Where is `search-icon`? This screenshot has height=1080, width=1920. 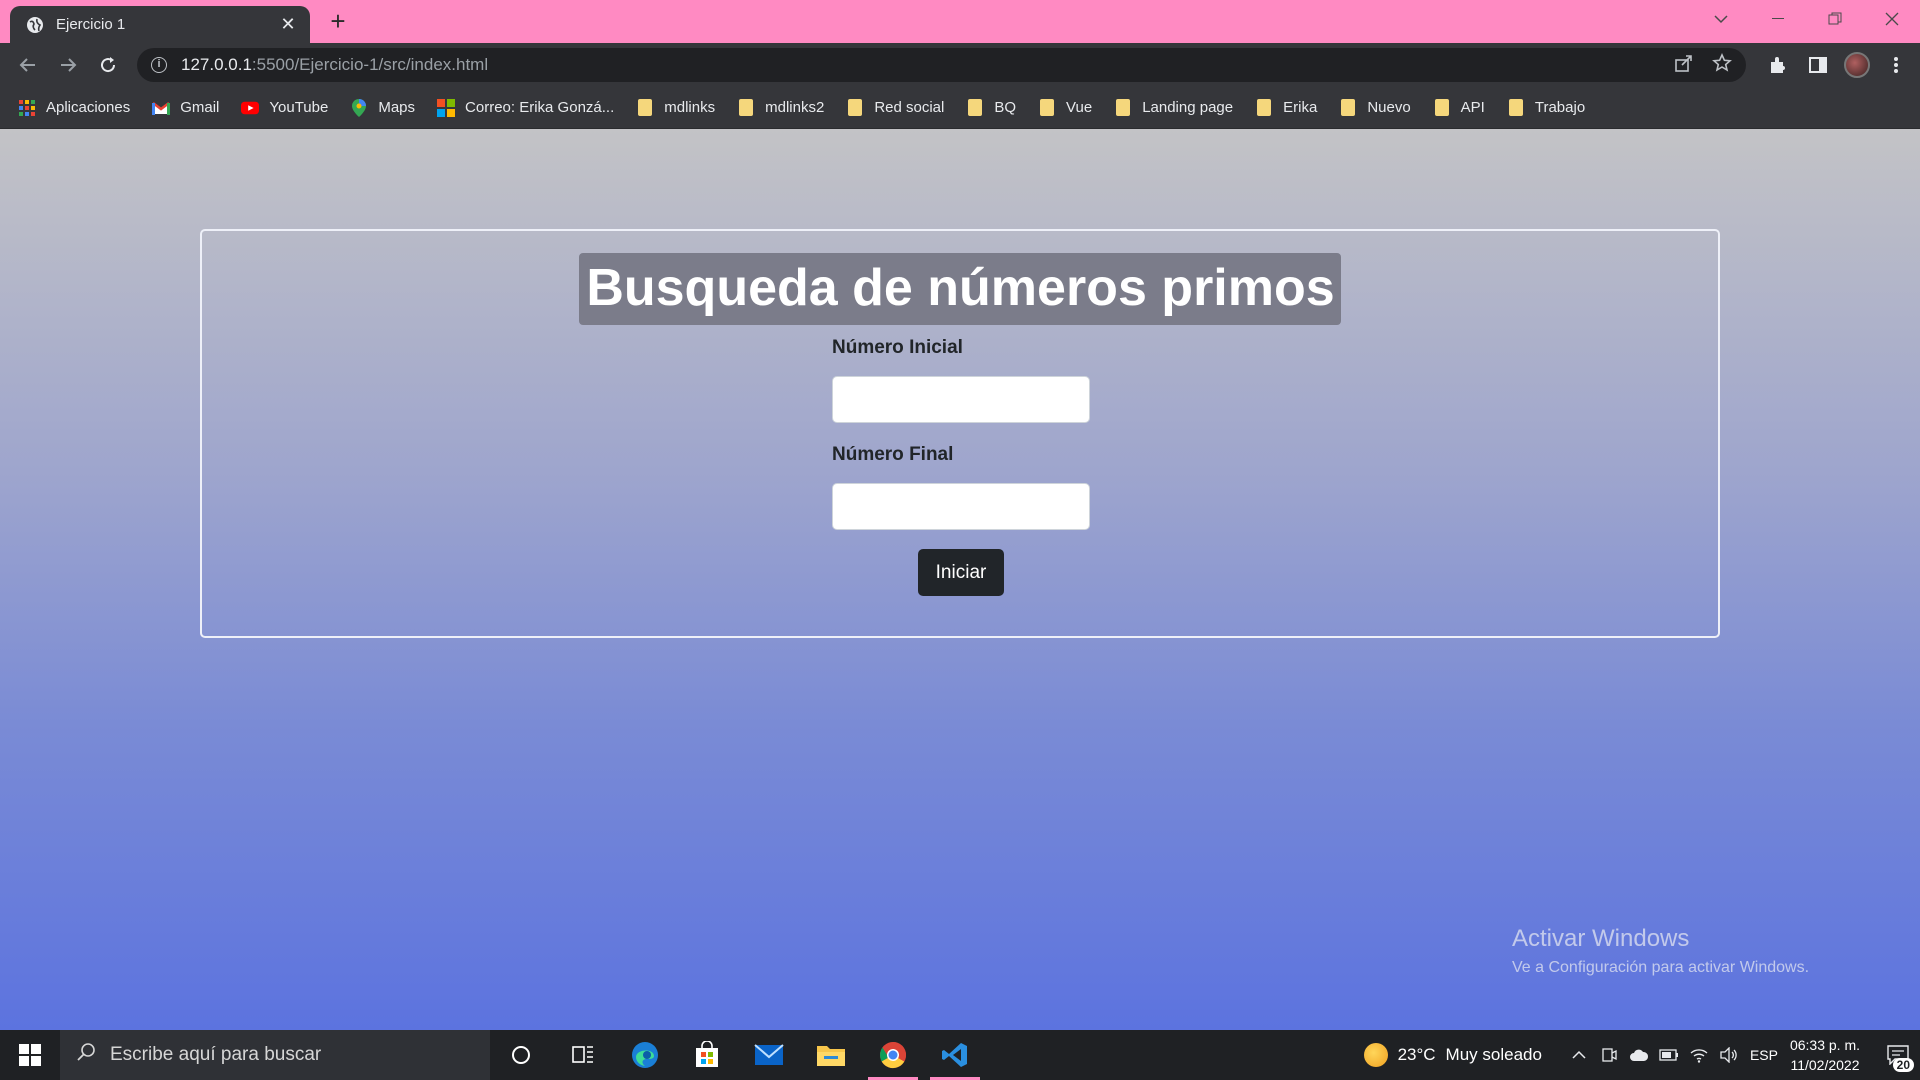
search-icon is located at coordinates (86, 1055).